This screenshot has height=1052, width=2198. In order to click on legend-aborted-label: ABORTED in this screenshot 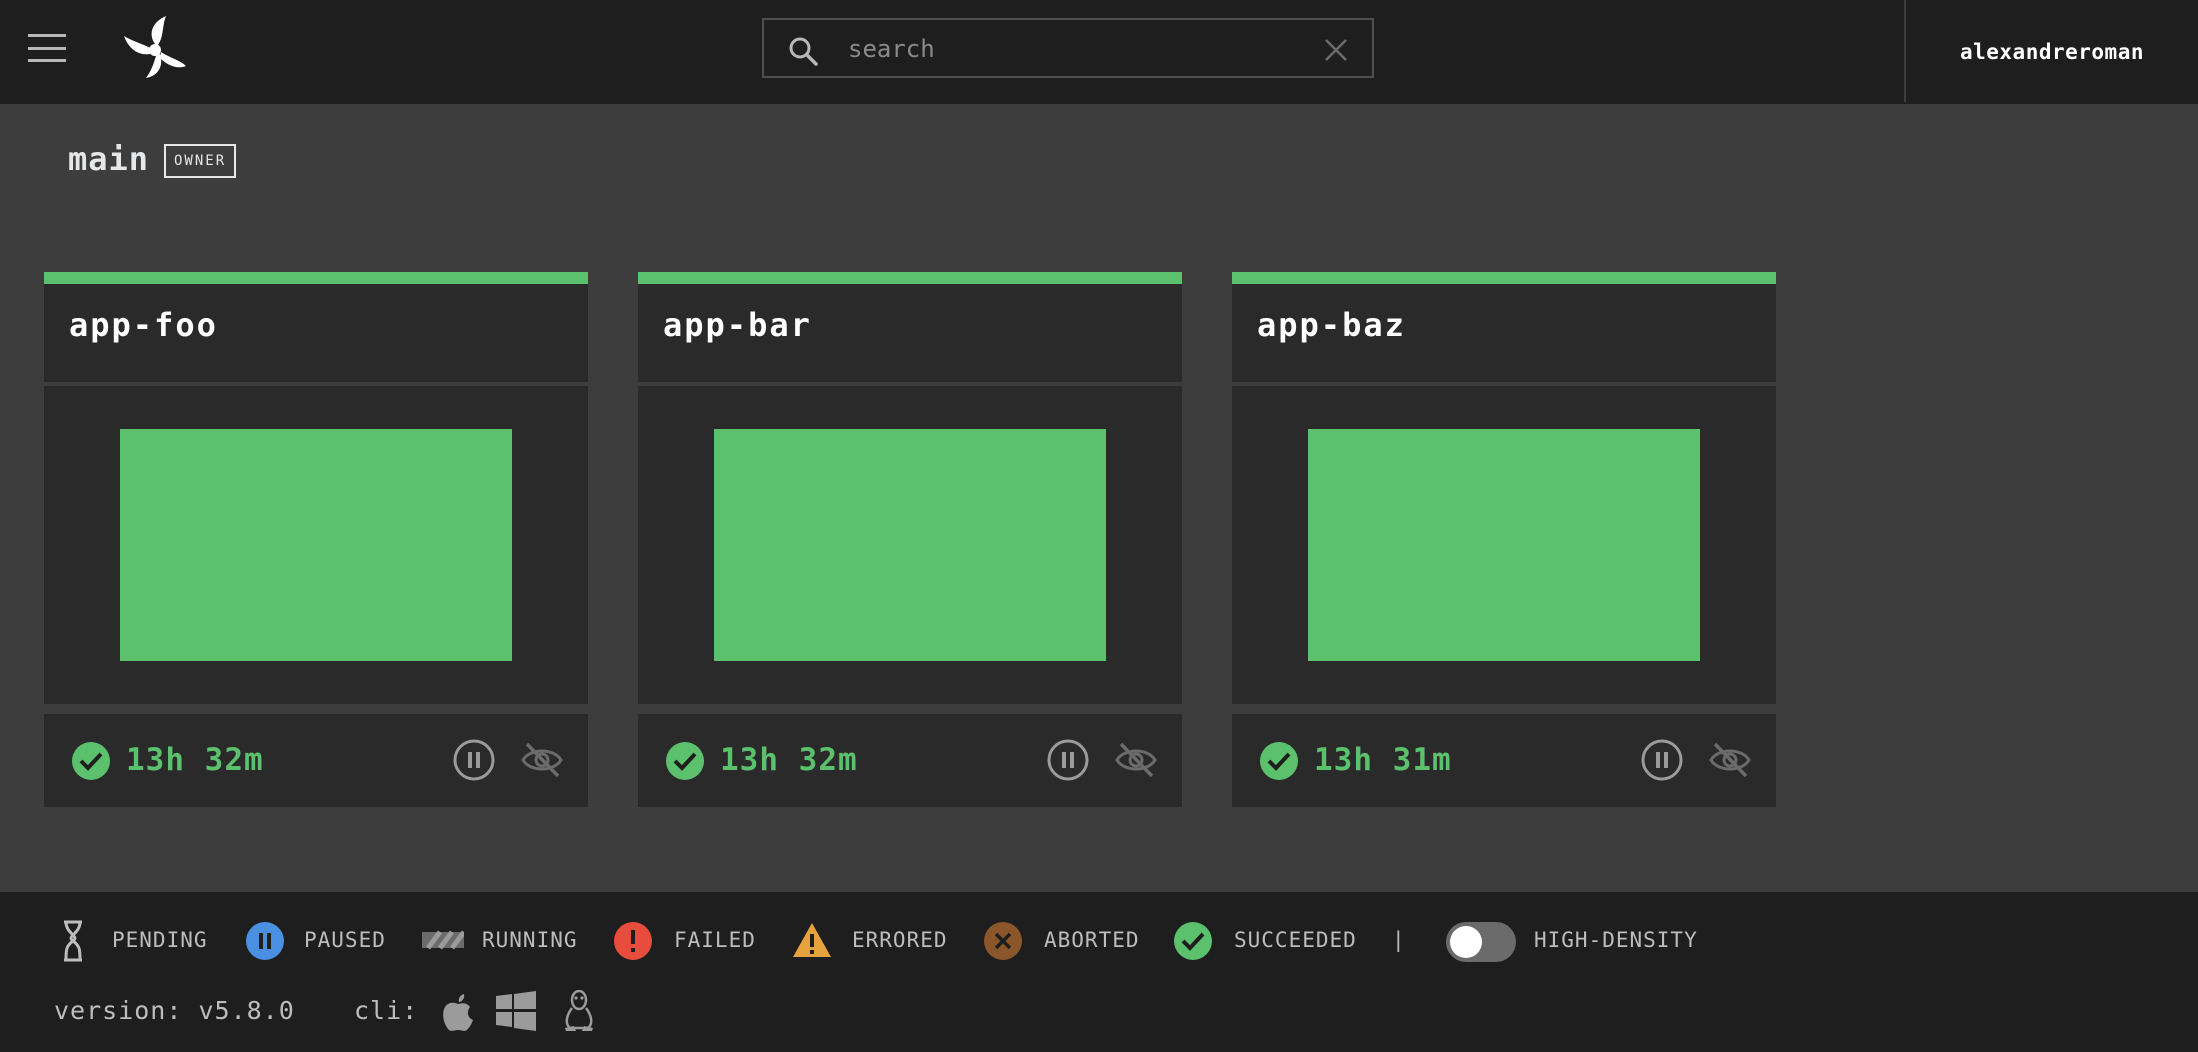, I will do `click(1092, 940)`.